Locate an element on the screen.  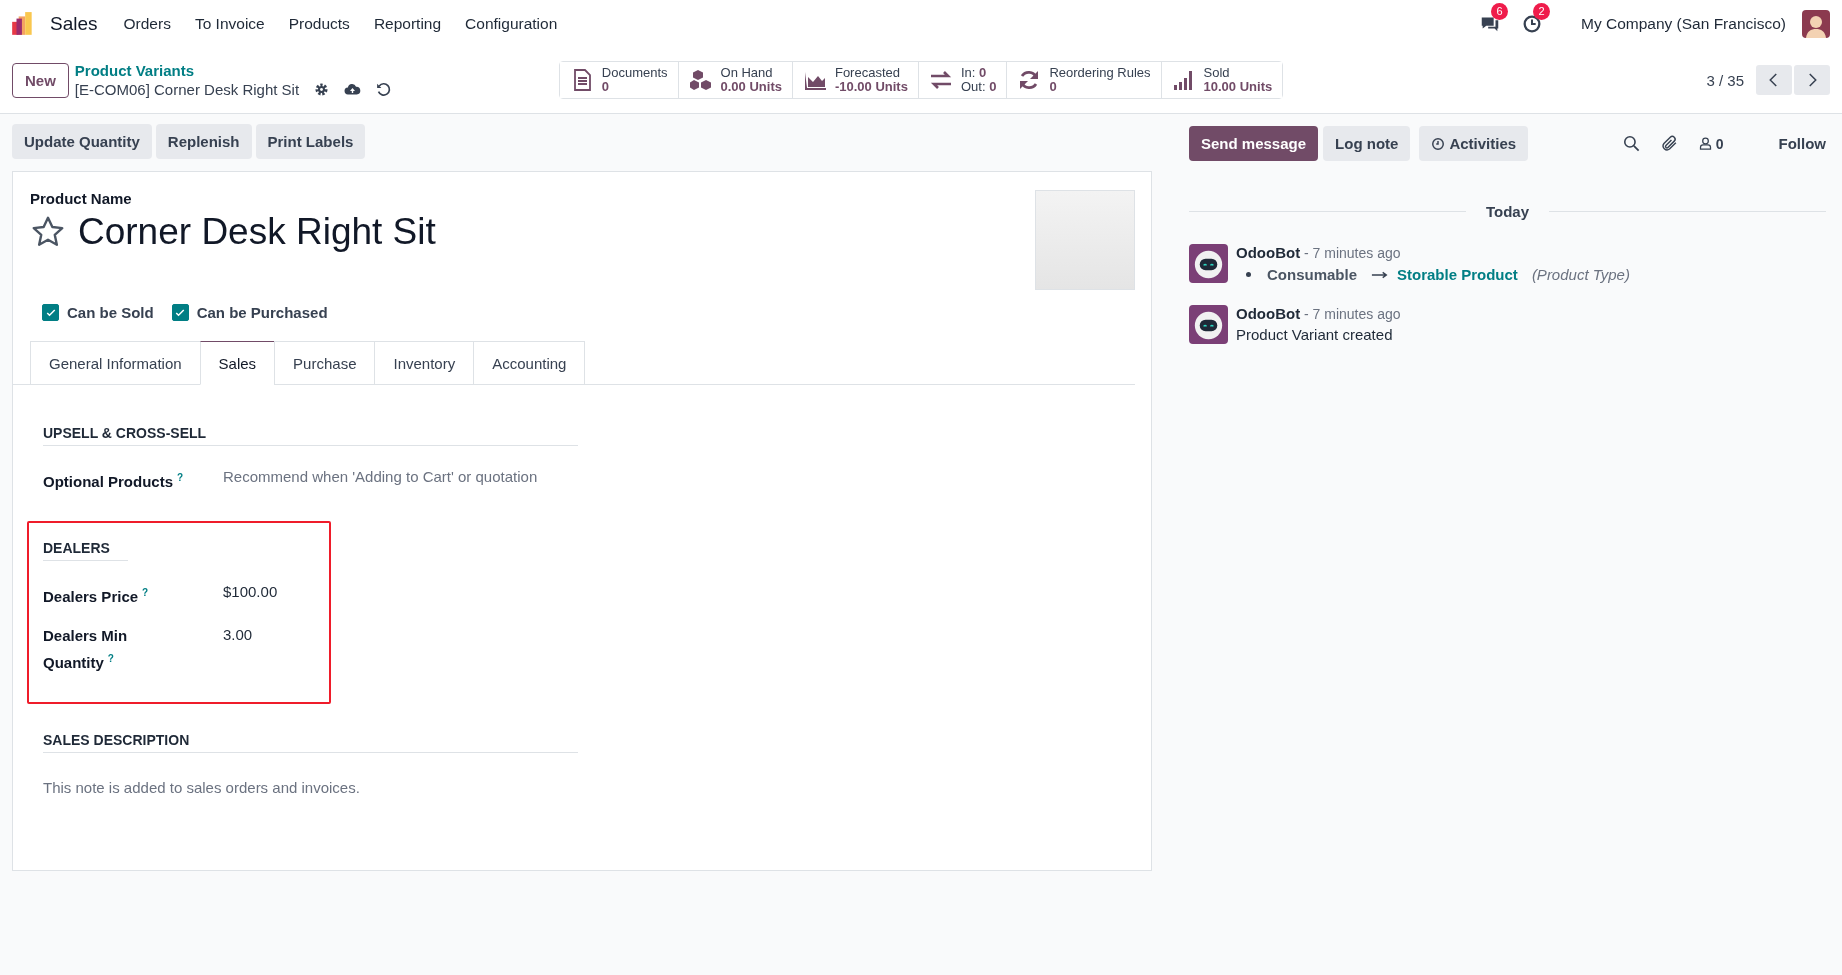
paperclip-icon is located at coordinates (1669, 143).